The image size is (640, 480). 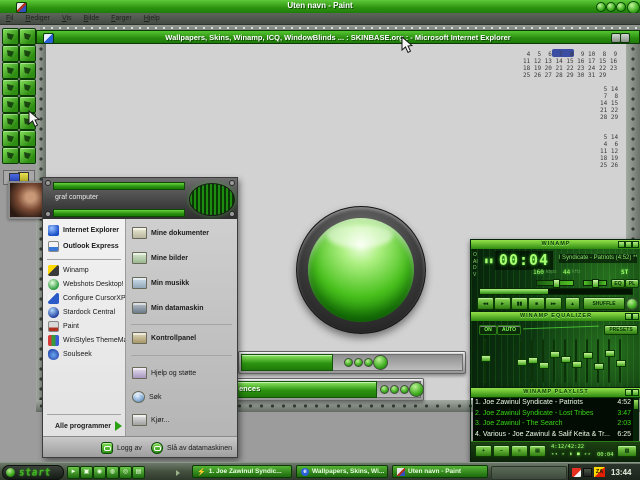 I want to click on rounded-rect-tool-button, so click(x=27, y=155).